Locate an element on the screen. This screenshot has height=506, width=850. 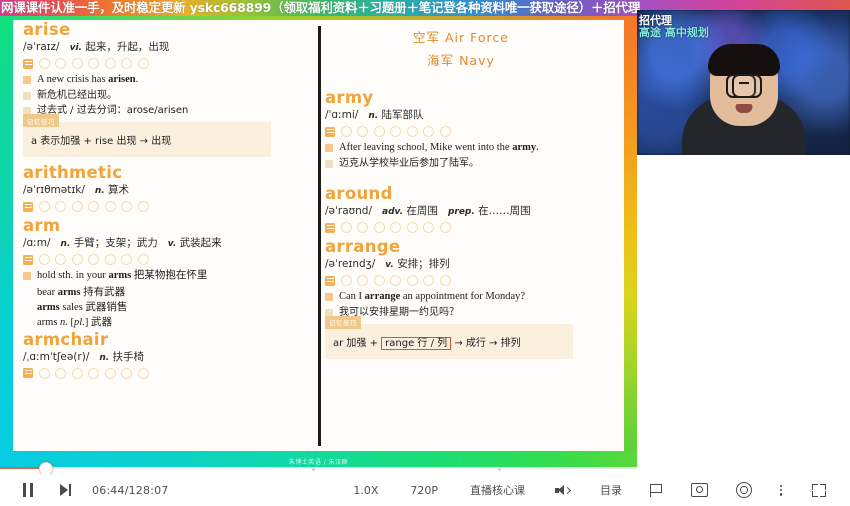
playback-speed-button: 1.0X is located at coordinates (365, 490).